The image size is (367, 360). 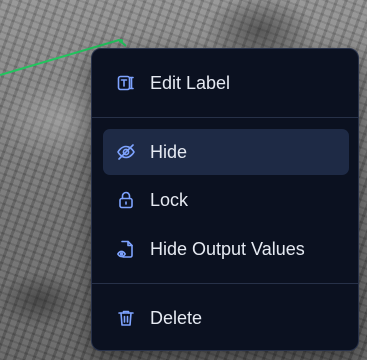 What do you see at coordinates (226, 318) in the screenshot?
I see `delete-menu-item: Delete` at bounding box center [226, 318].